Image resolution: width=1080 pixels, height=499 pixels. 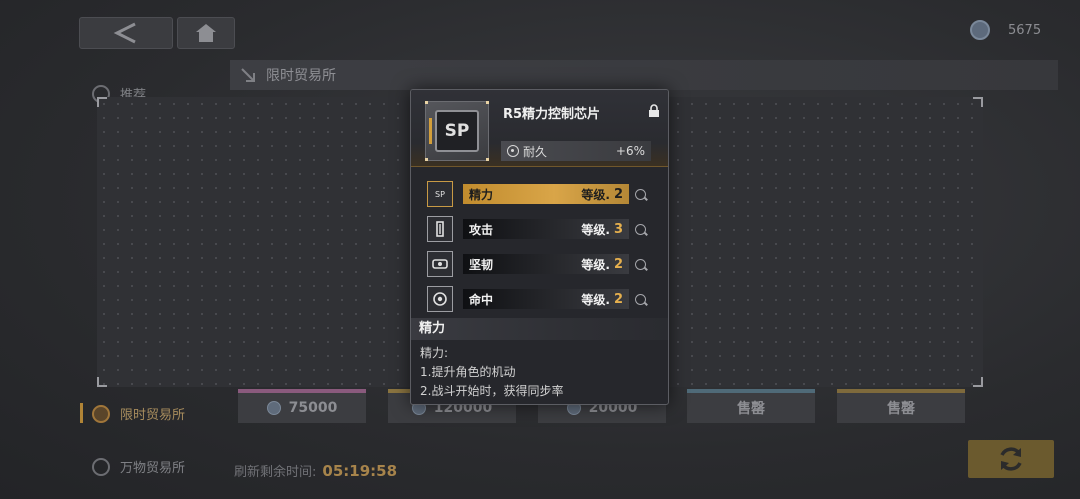 I want to click on description-line: 1.提升角色的机动, so click(x=468, y=372).